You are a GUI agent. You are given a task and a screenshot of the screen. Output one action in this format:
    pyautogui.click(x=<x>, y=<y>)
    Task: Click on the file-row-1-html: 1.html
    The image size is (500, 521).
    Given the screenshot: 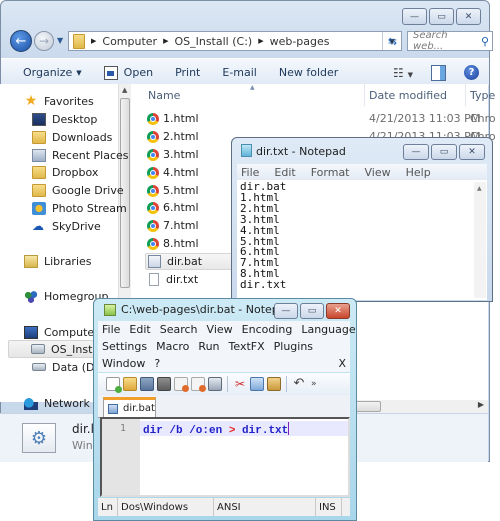 What is the action you would take?
    pyautogui.click(x=173, y=118)
    